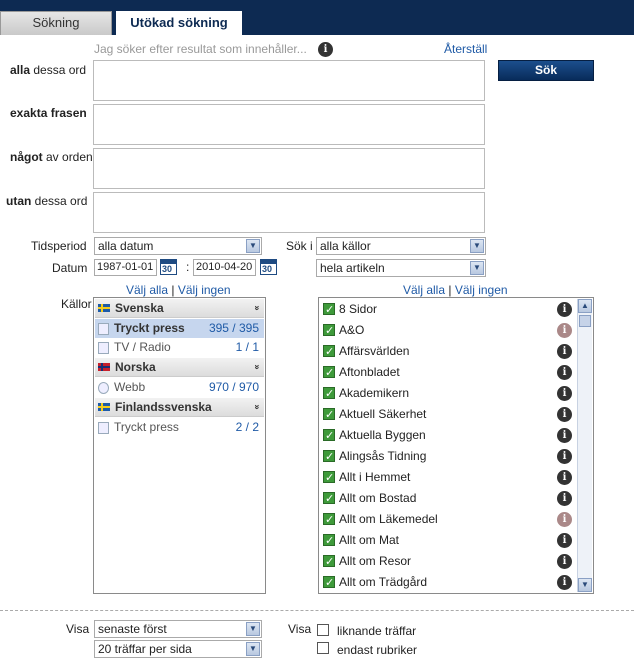 The width and height of the screenshot is (634, 660). Describe the element at coordinates (132, 629) in the screenshot. I see `sort-value: senaste först` at that location.